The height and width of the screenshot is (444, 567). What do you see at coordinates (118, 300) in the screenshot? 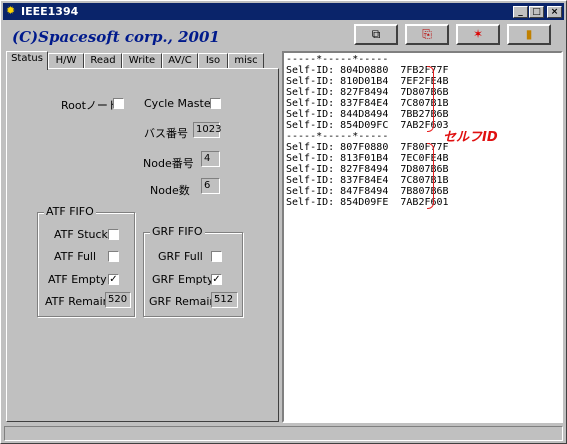
I see `atf-remain-value: 520` at bounding box center [118, 300].